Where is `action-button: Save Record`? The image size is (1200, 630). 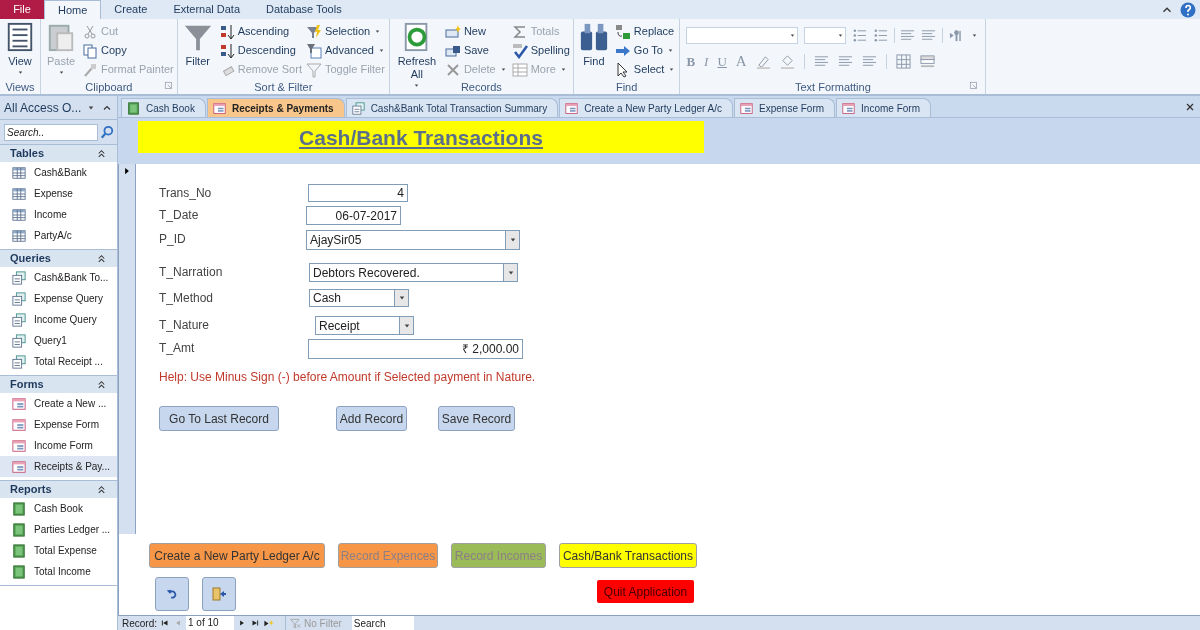 action-button: Save Record is located at coordinates (476, 418).